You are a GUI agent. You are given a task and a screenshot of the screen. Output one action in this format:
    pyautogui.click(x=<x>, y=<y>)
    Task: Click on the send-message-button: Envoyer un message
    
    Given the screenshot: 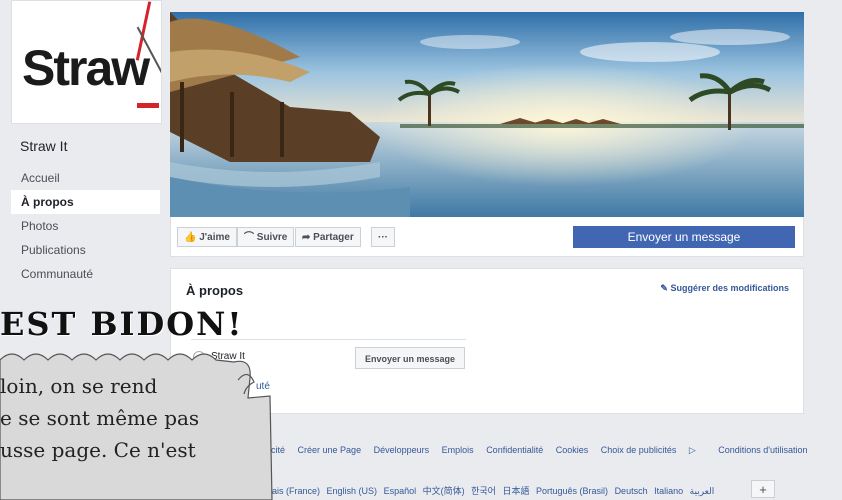 What is the action you would take?
    pyautogui.click(x=684, y=237)
    